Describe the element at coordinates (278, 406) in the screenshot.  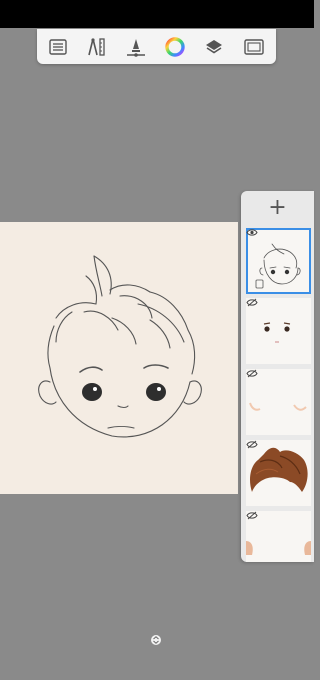
I see `blush-thumbnail` at that location.